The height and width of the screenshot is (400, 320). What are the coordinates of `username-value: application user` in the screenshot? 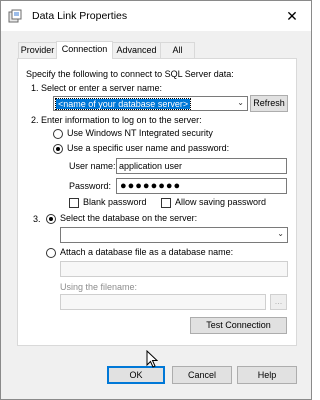 It's located at (151, 166).